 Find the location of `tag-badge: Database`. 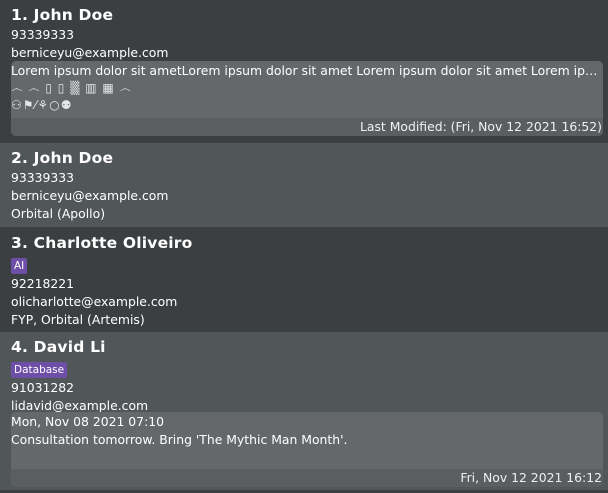

tag-badge: Database is located at coordinates (39, 370).